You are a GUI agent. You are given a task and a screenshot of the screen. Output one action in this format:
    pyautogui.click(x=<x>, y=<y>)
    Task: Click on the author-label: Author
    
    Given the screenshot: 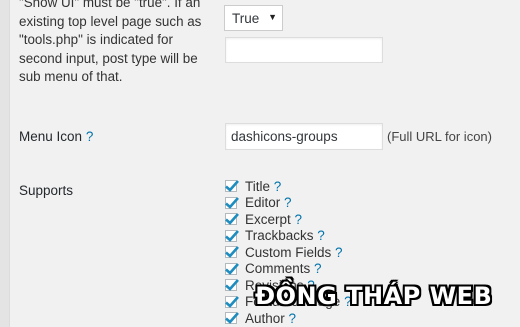 What is the action you would take?
    pyautogui.click(x=265, y=318)
    